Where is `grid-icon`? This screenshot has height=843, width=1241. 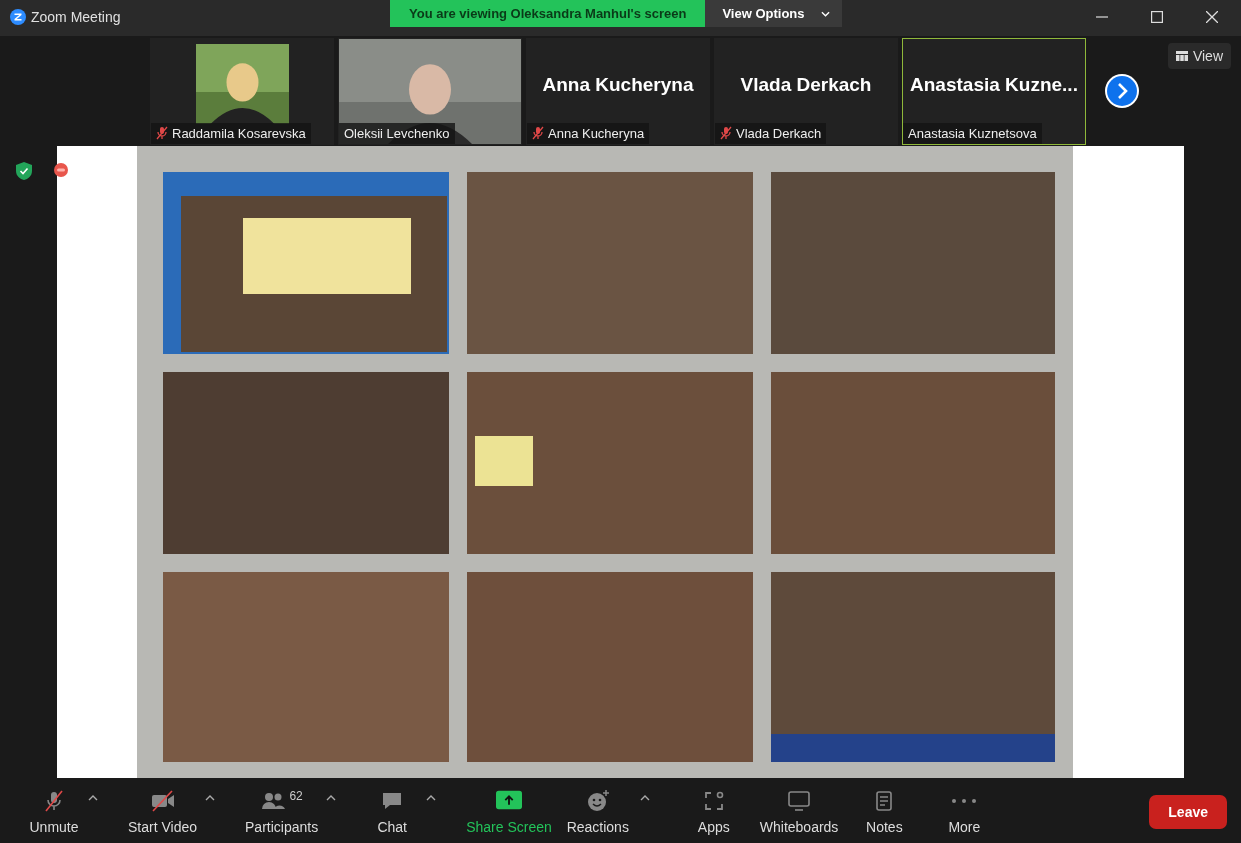
grid-icon is located at coordinates (1181, 55).